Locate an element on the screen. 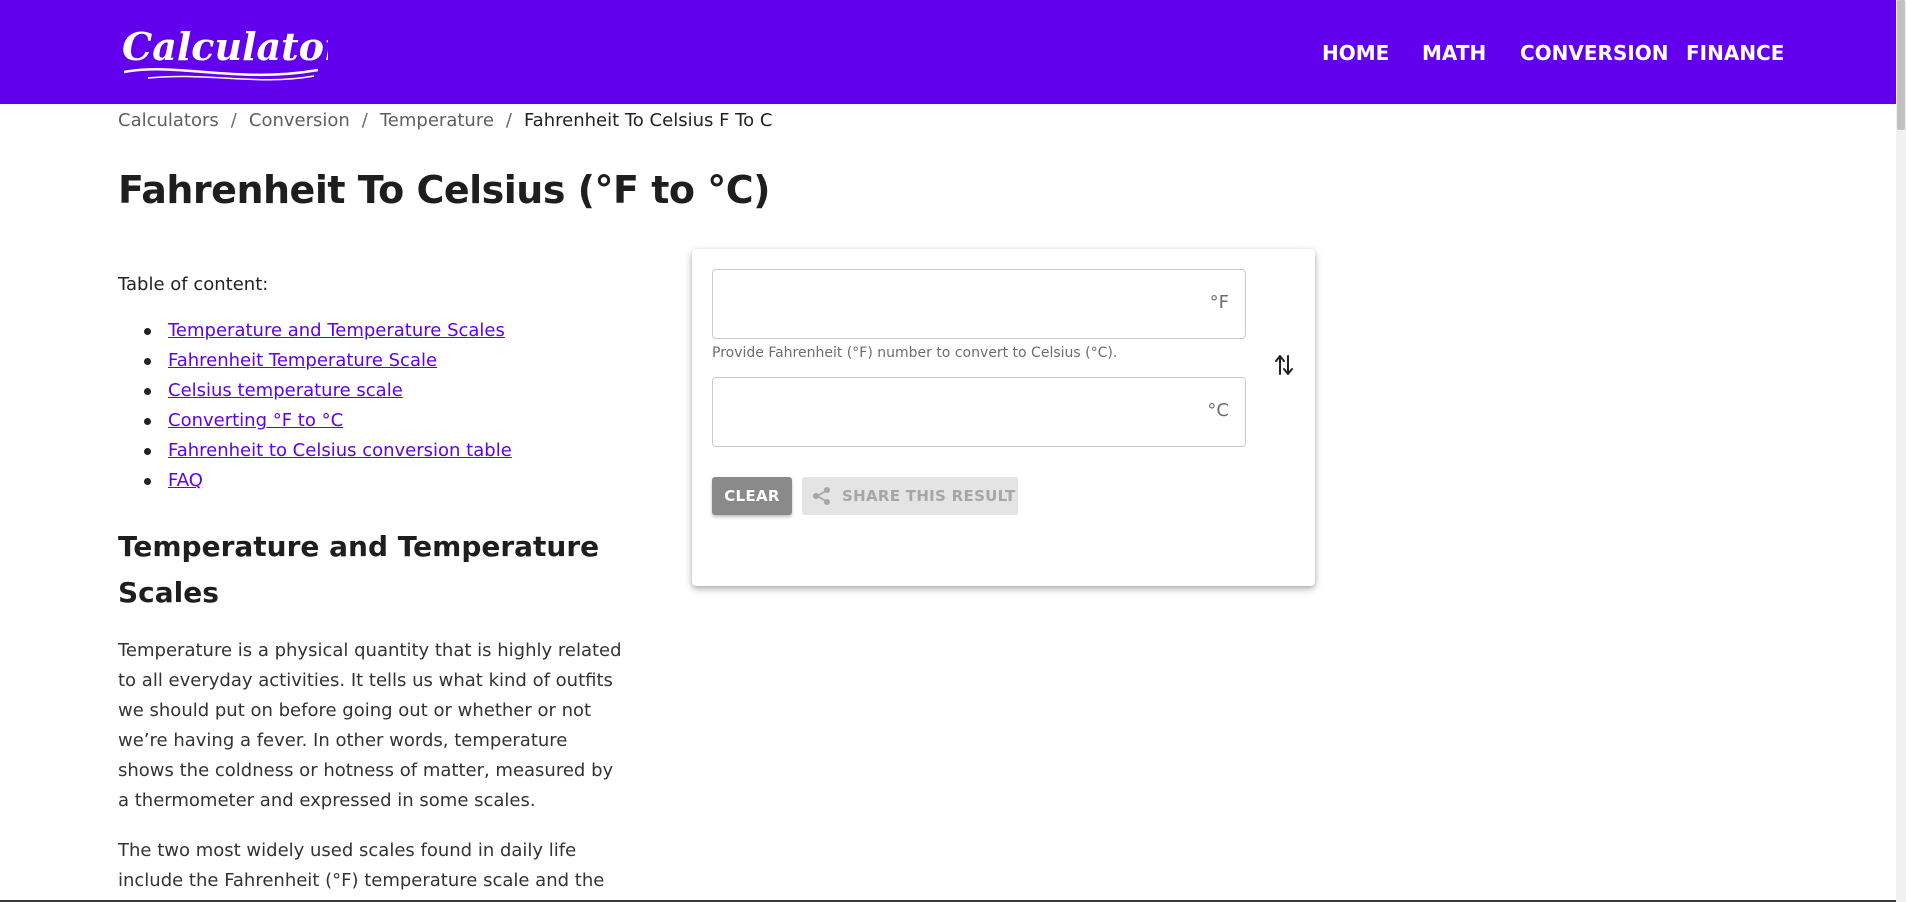  nav-finance: FINANCE is located at coordinates (1735, 53).